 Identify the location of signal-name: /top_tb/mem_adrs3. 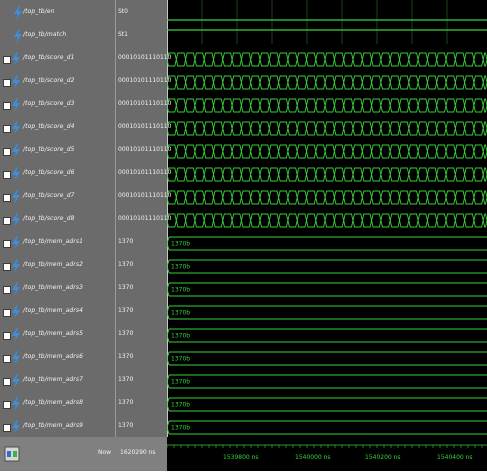
(53, 287).